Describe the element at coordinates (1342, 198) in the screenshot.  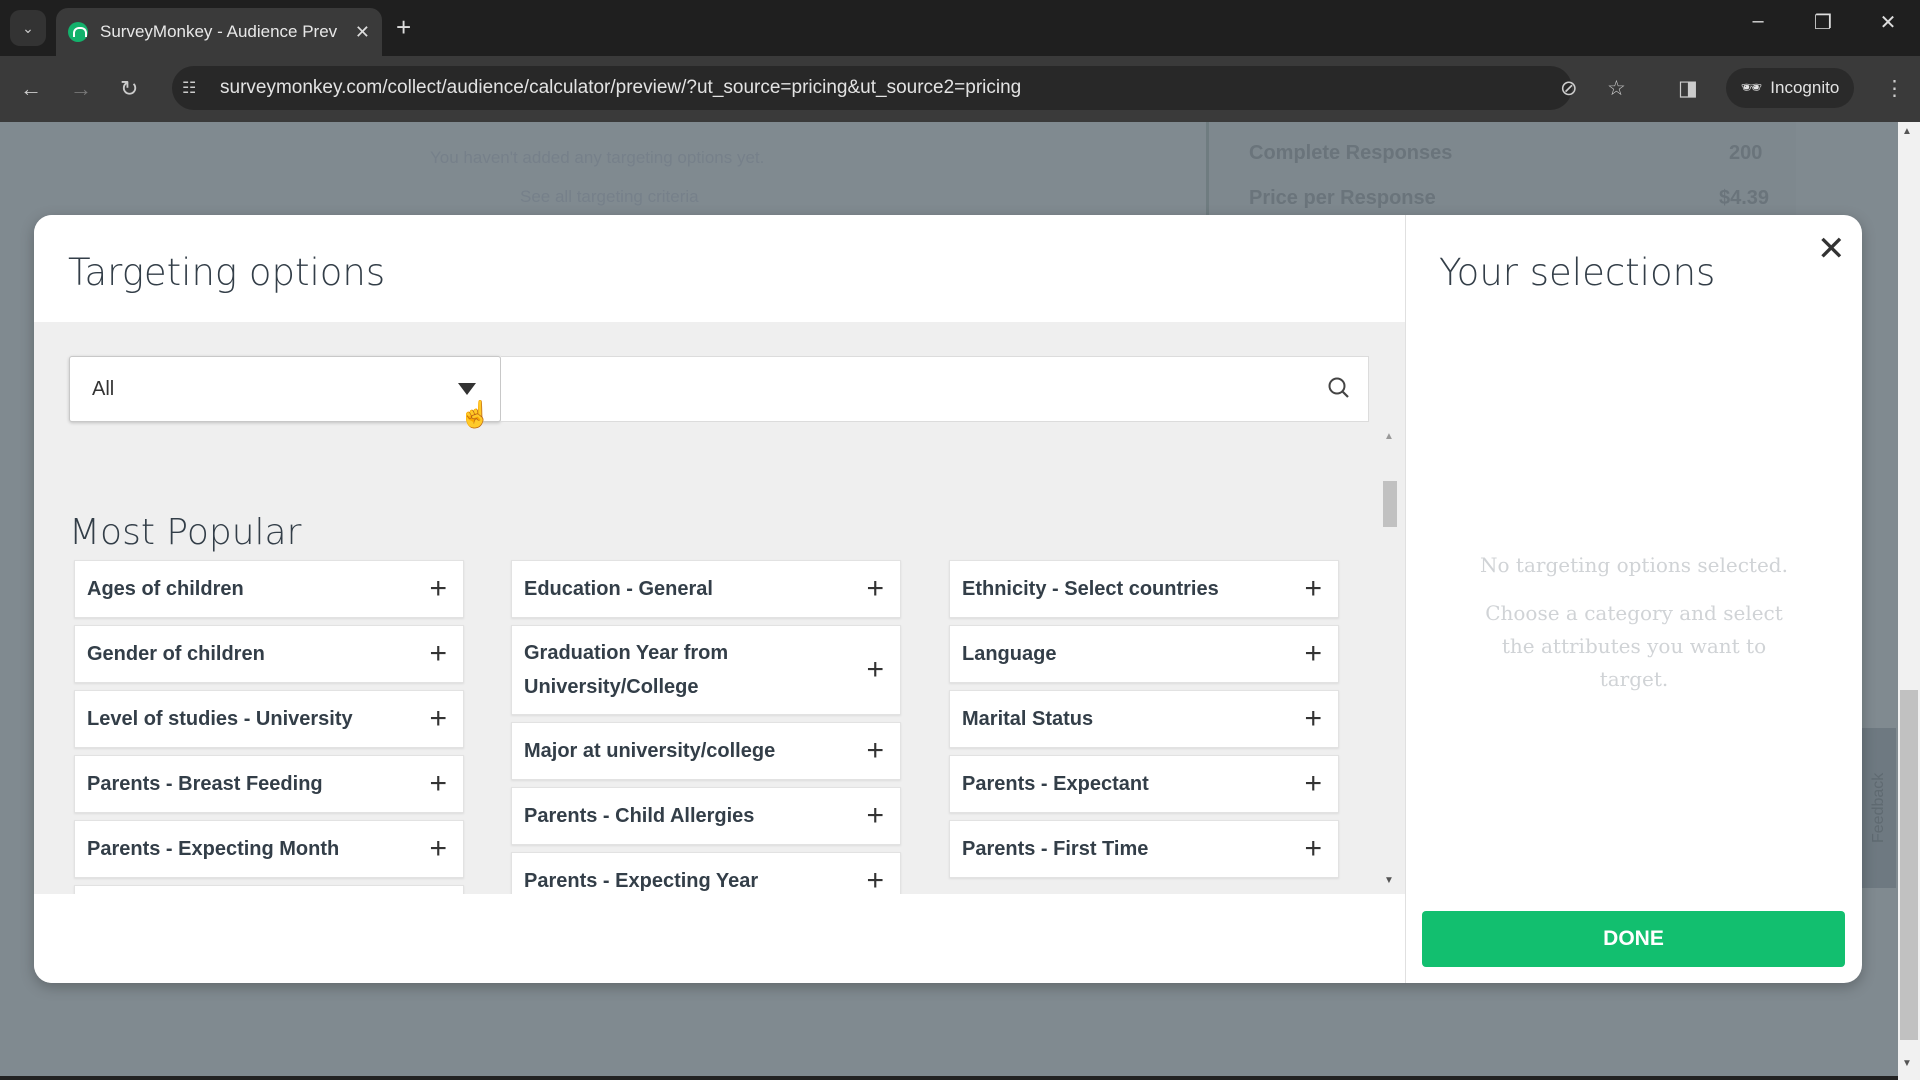
I see `bg-price-label: Price per Response` at that location.